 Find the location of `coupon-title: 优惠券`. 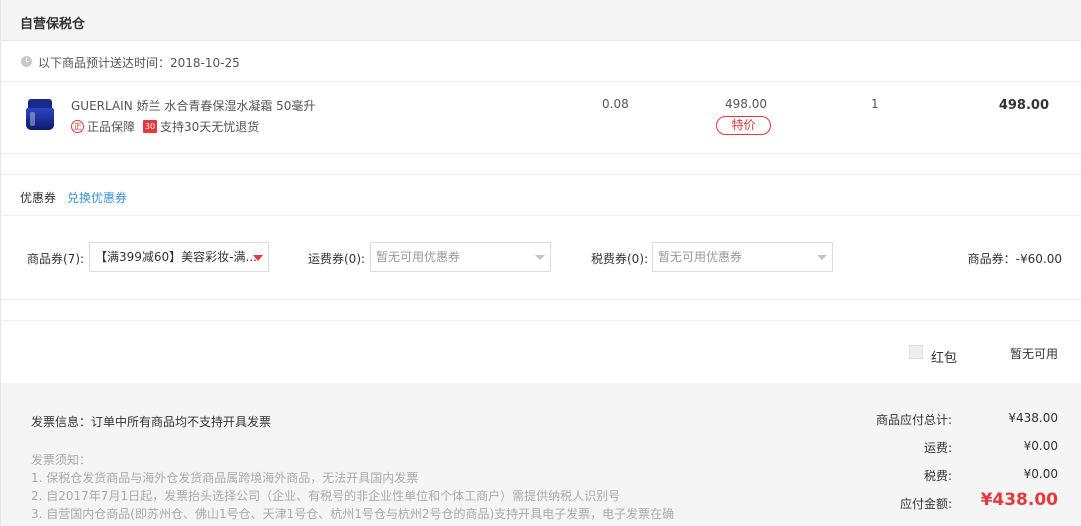

coupon-title: 优惠券 is located at coordinates (38, 198).